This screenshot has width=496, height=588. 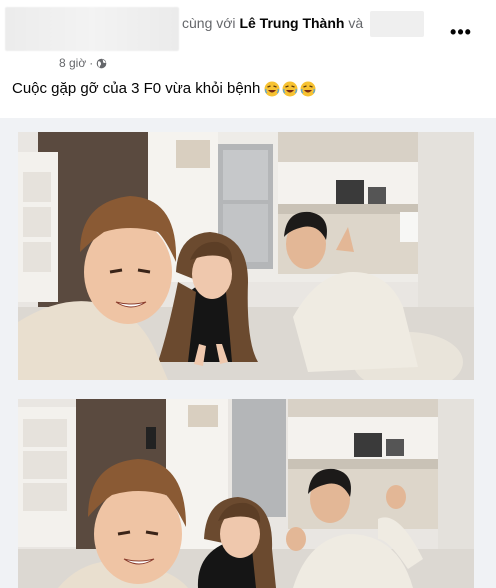 I want to click on and-text: và, so click(x=356, y=23).